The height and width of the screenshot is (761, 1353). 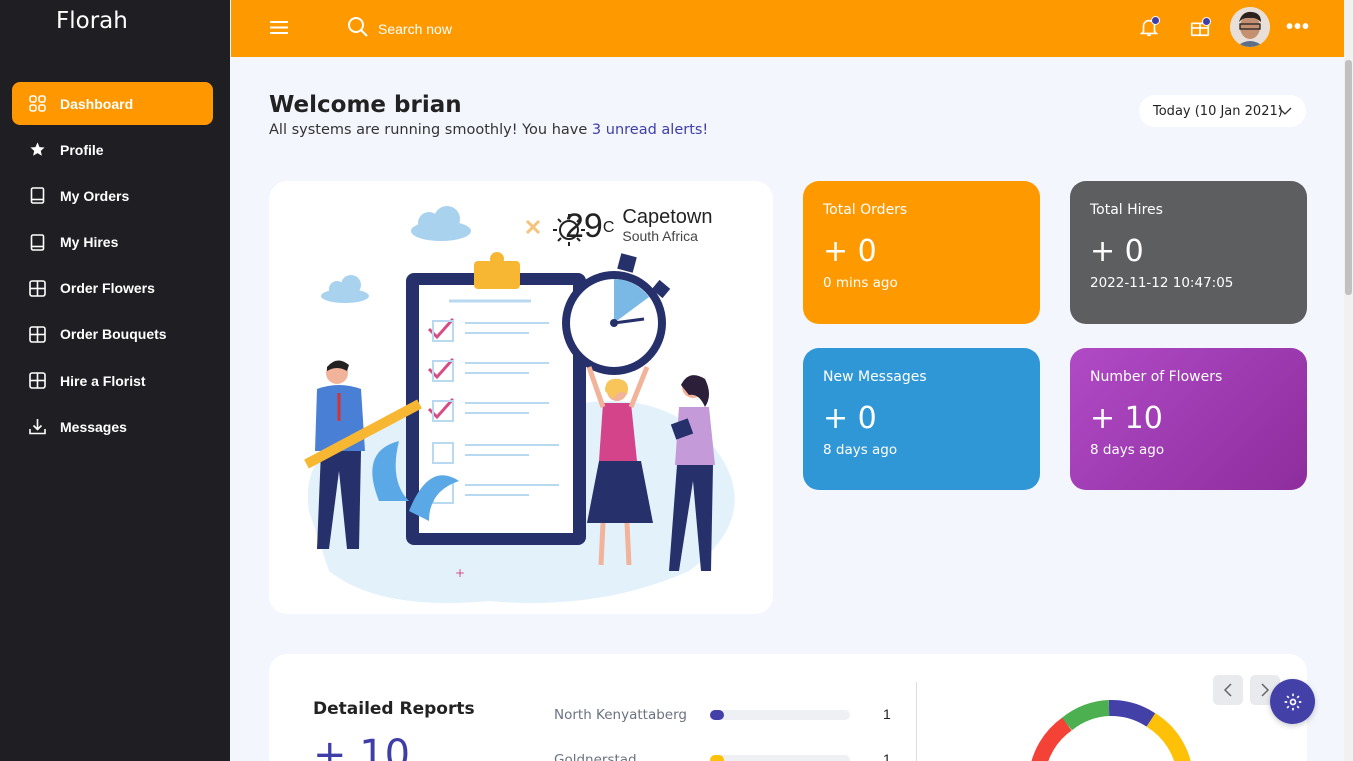 What do you see at coordinates (89, 242) in the screenshot?
I see `sidebar-item-label: My Hires` at bounding box center [89, 242].